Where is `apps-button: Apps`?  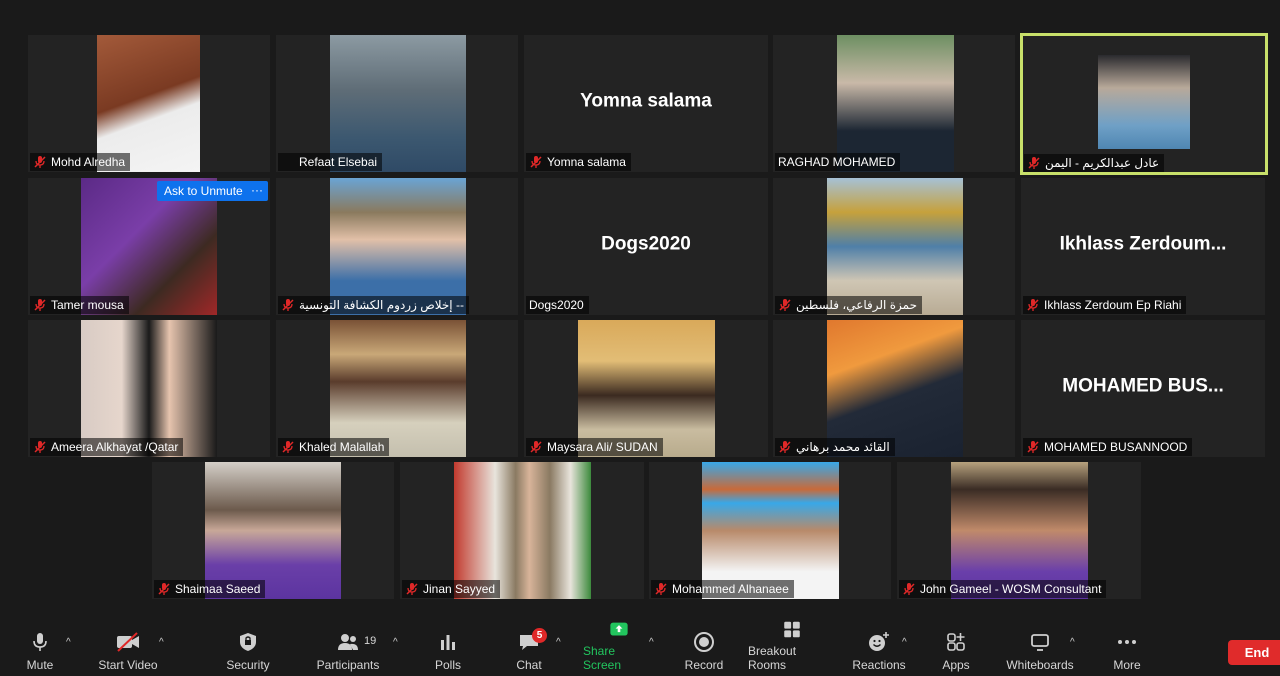 apps-button: Apps is located at coordinates (956, 648).